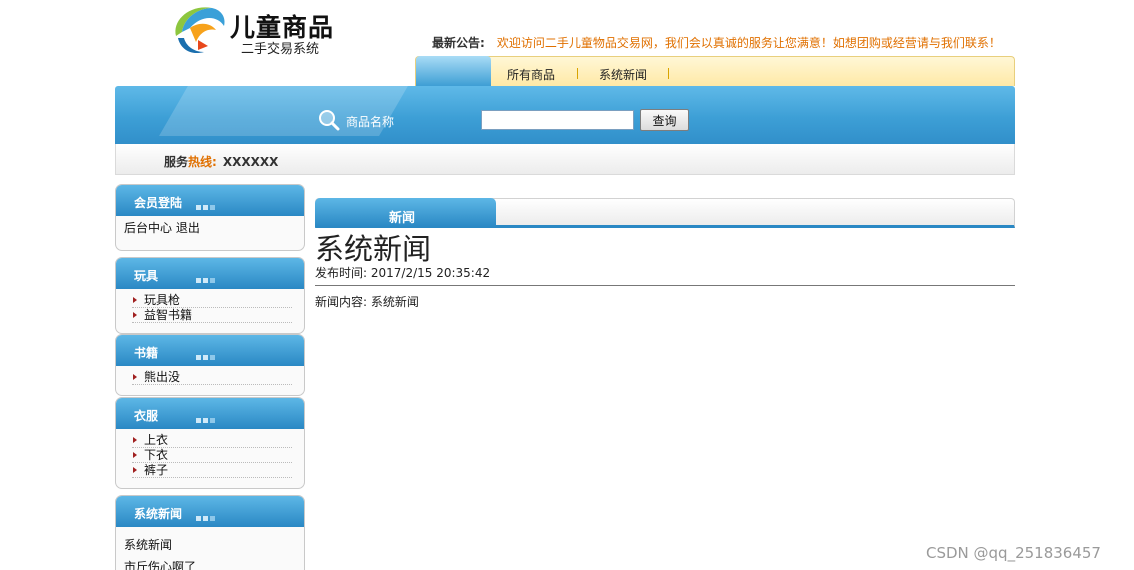  What do you see at coordinates (212, 470) in the screenshot?
I see `list-item: 裤子` at bounding box center [212, 470].